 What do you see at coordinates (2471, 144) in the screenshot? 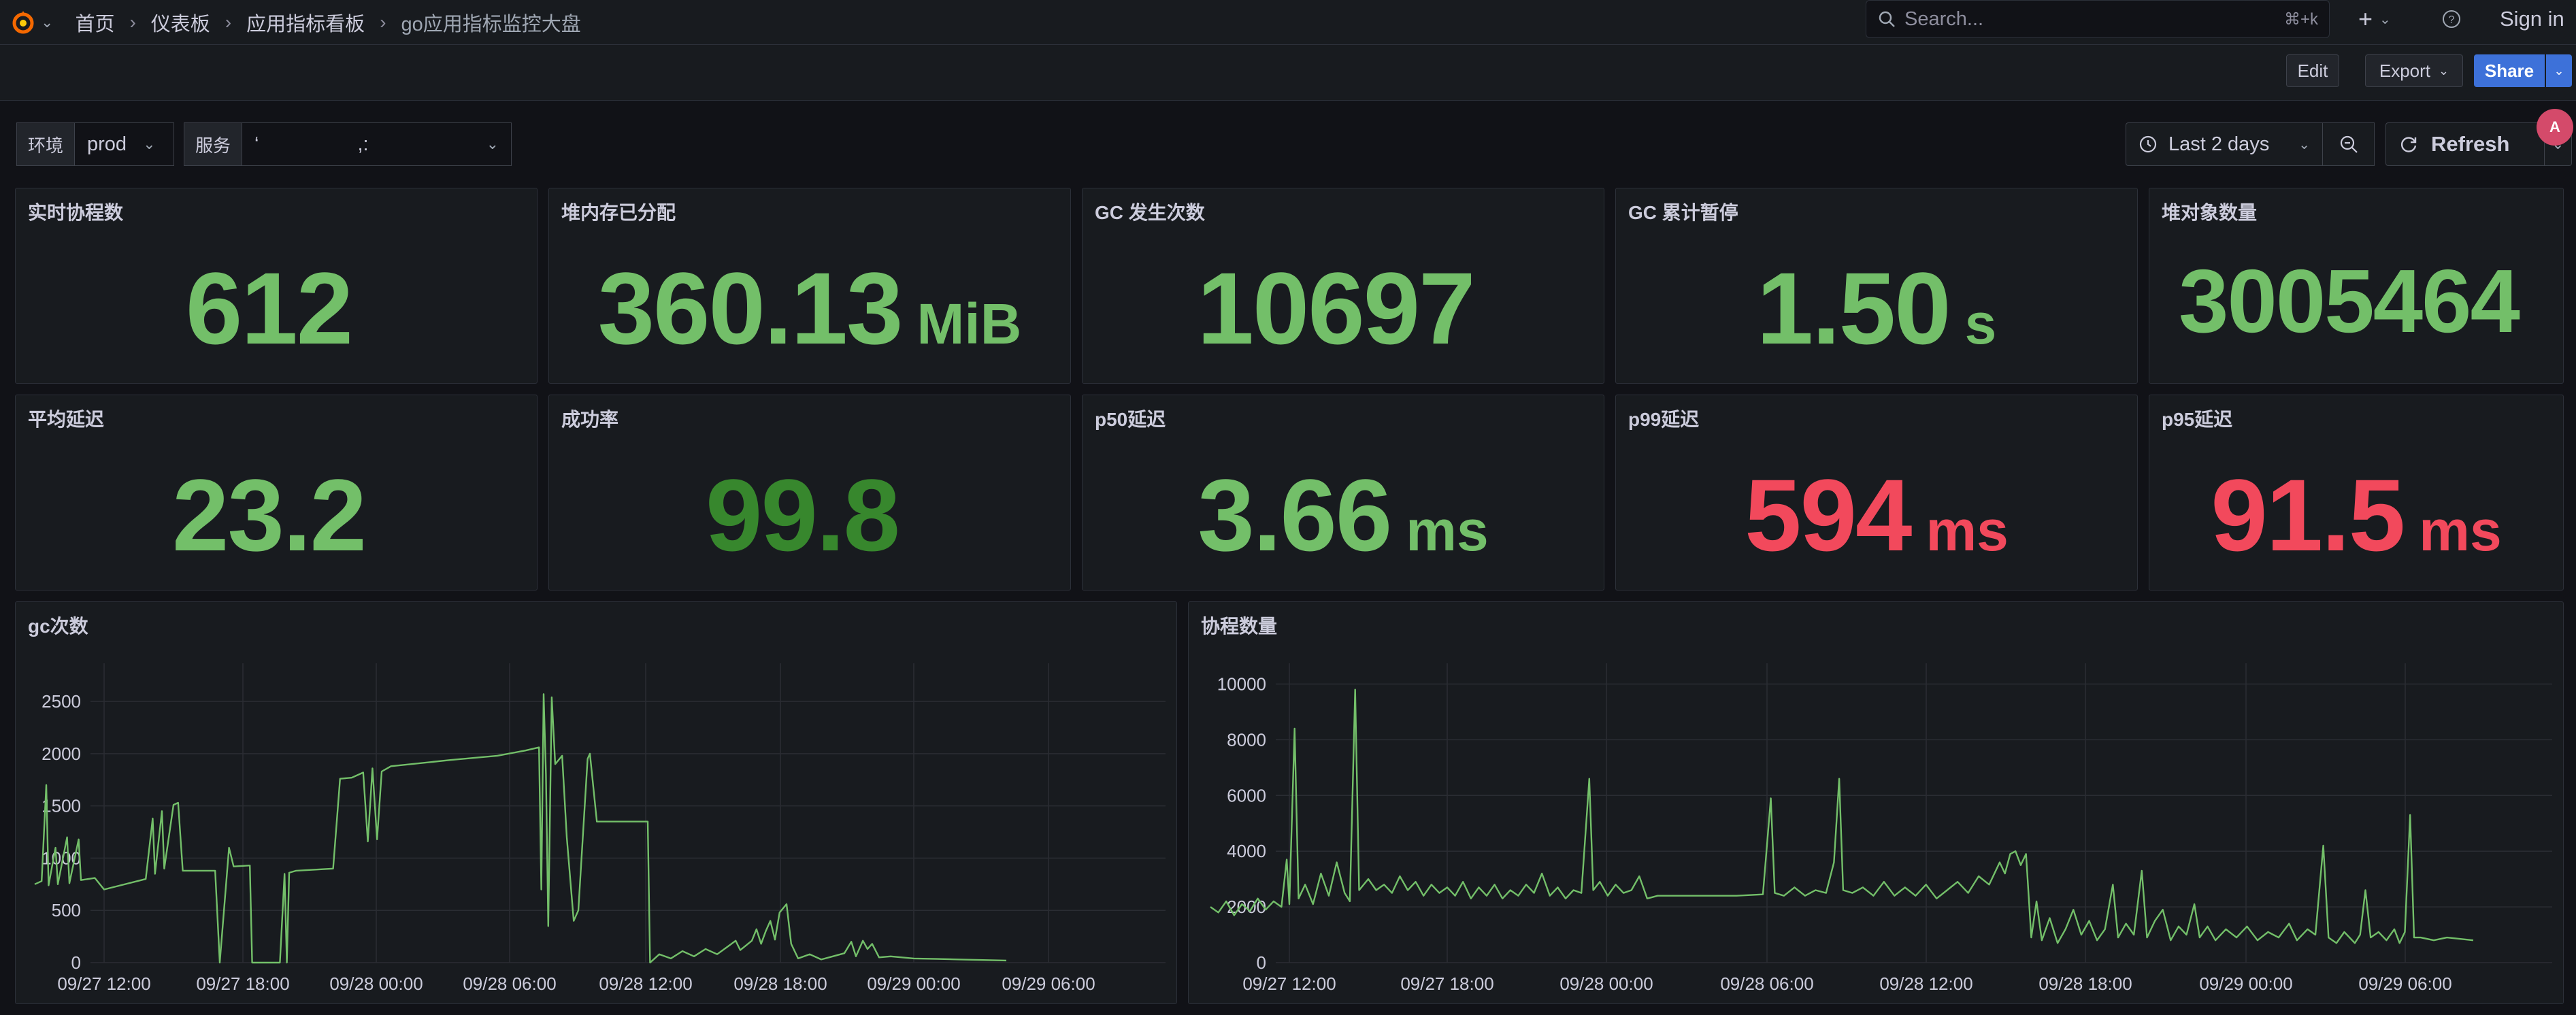
I see `refresh-label: Refresh` at bounding box center [2471, 144].